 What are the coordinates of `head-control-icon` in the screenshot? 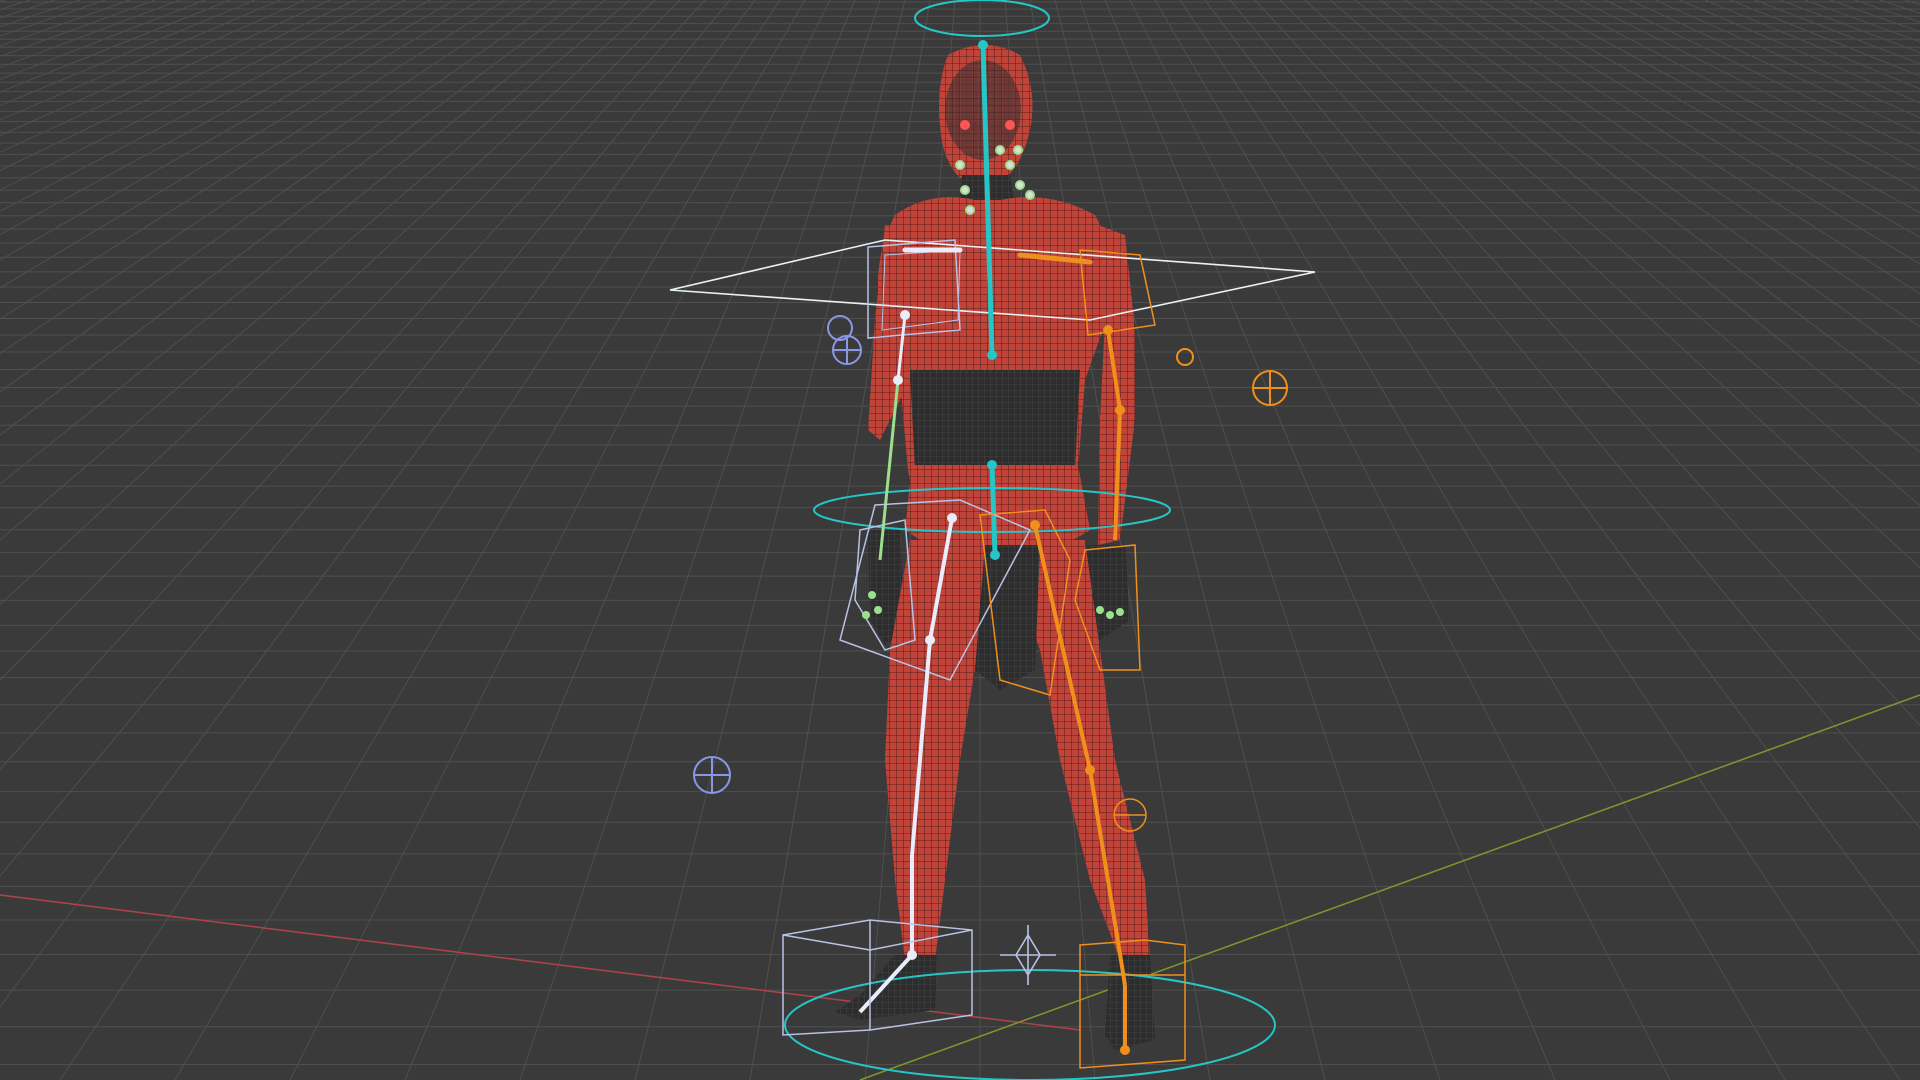 It's located at (982, 18).